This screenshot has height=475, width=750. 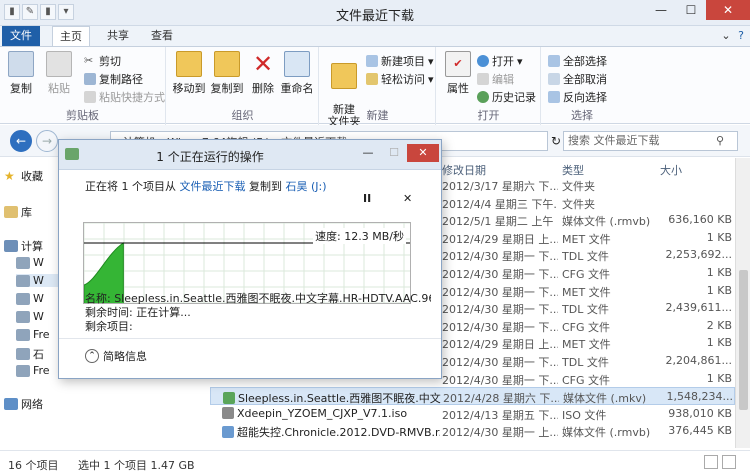 What do you see at coordinates (458, 64) in the screenshot?
I see `properties-icon: ✔` at bounding box center [458, 64].